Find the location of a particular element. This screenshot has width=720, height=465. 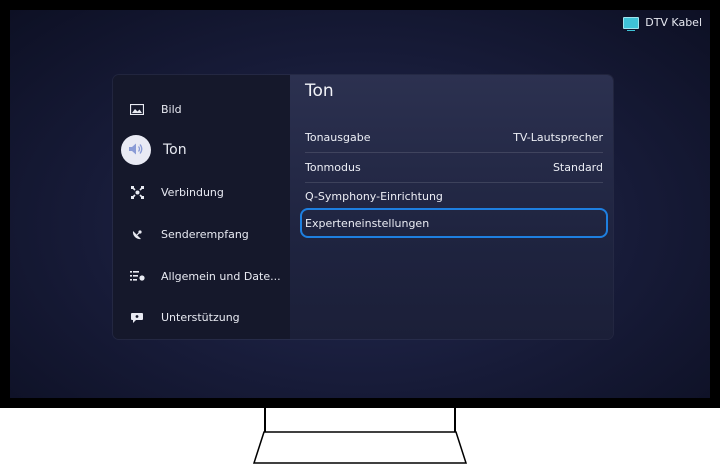

row-label: Experteneinstellungen is located at coordinates (367, 223).